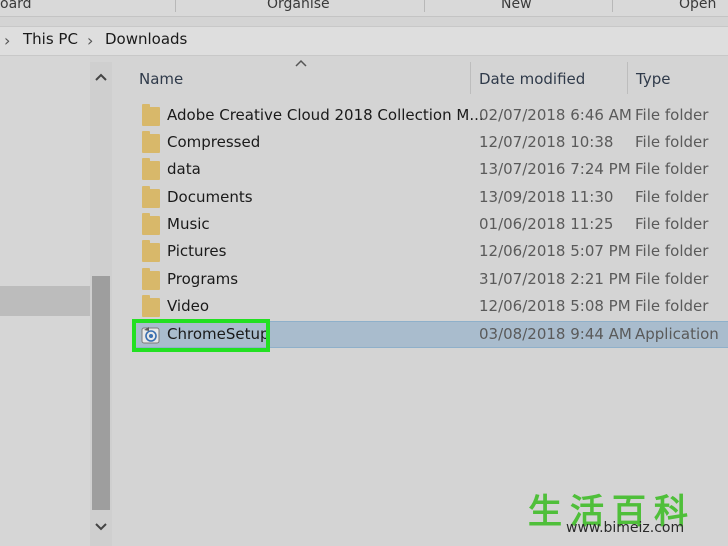 The height and width of the screenshot is (546, 728). I want to click on navigation-pane, so click(45, 301).